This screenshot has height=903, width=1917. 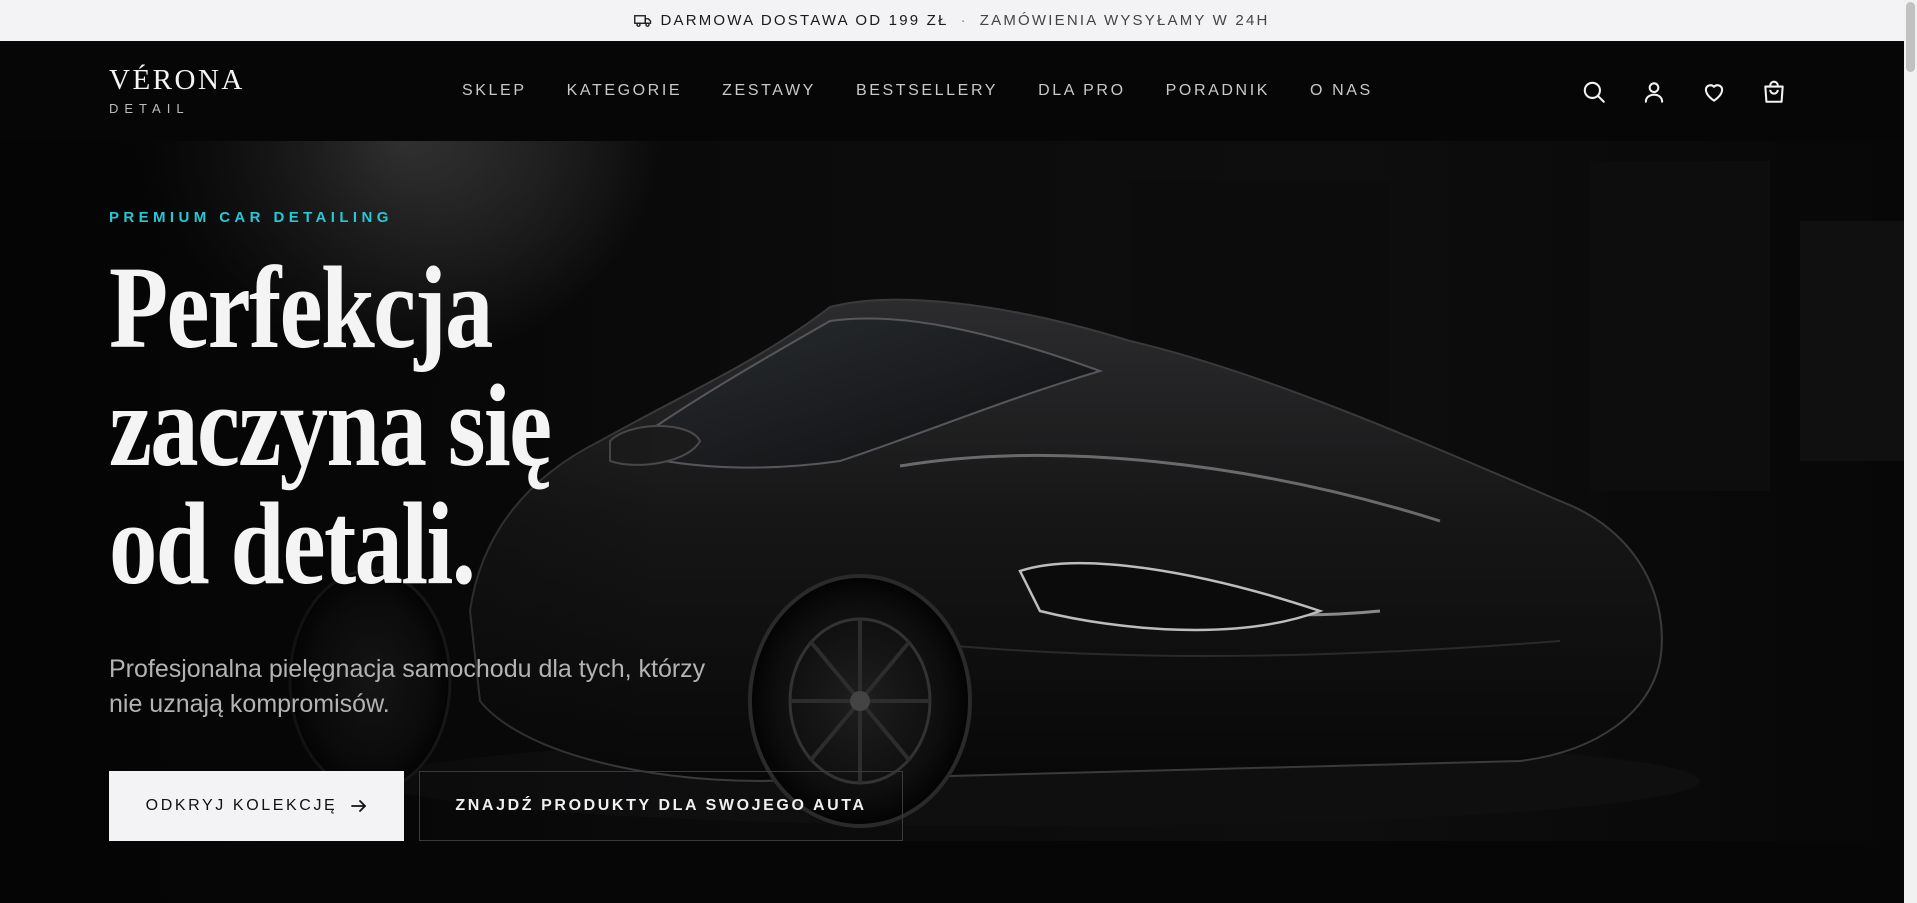 I want to click on headline-line-1: Perfekcja, so click(x=301, y=307).